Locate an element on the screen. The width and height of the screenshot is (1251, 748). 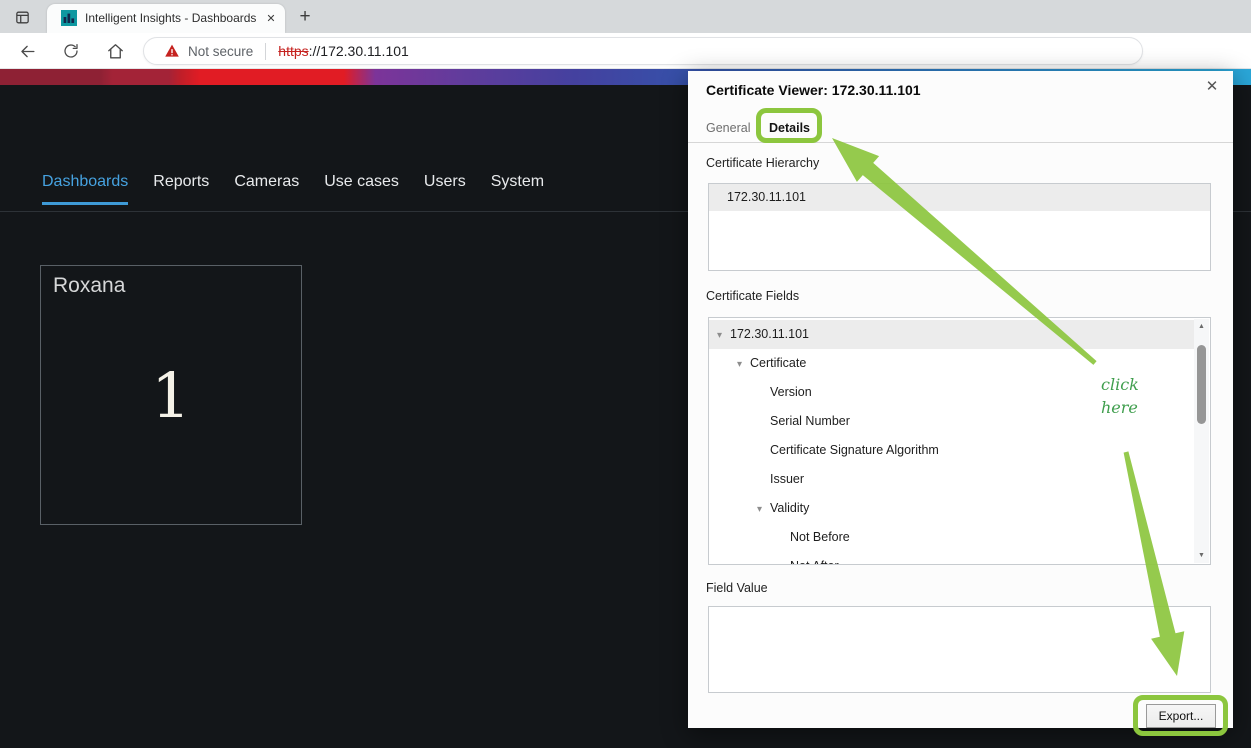
not-secure-label: Not secure is located at coordinates (220, 51).